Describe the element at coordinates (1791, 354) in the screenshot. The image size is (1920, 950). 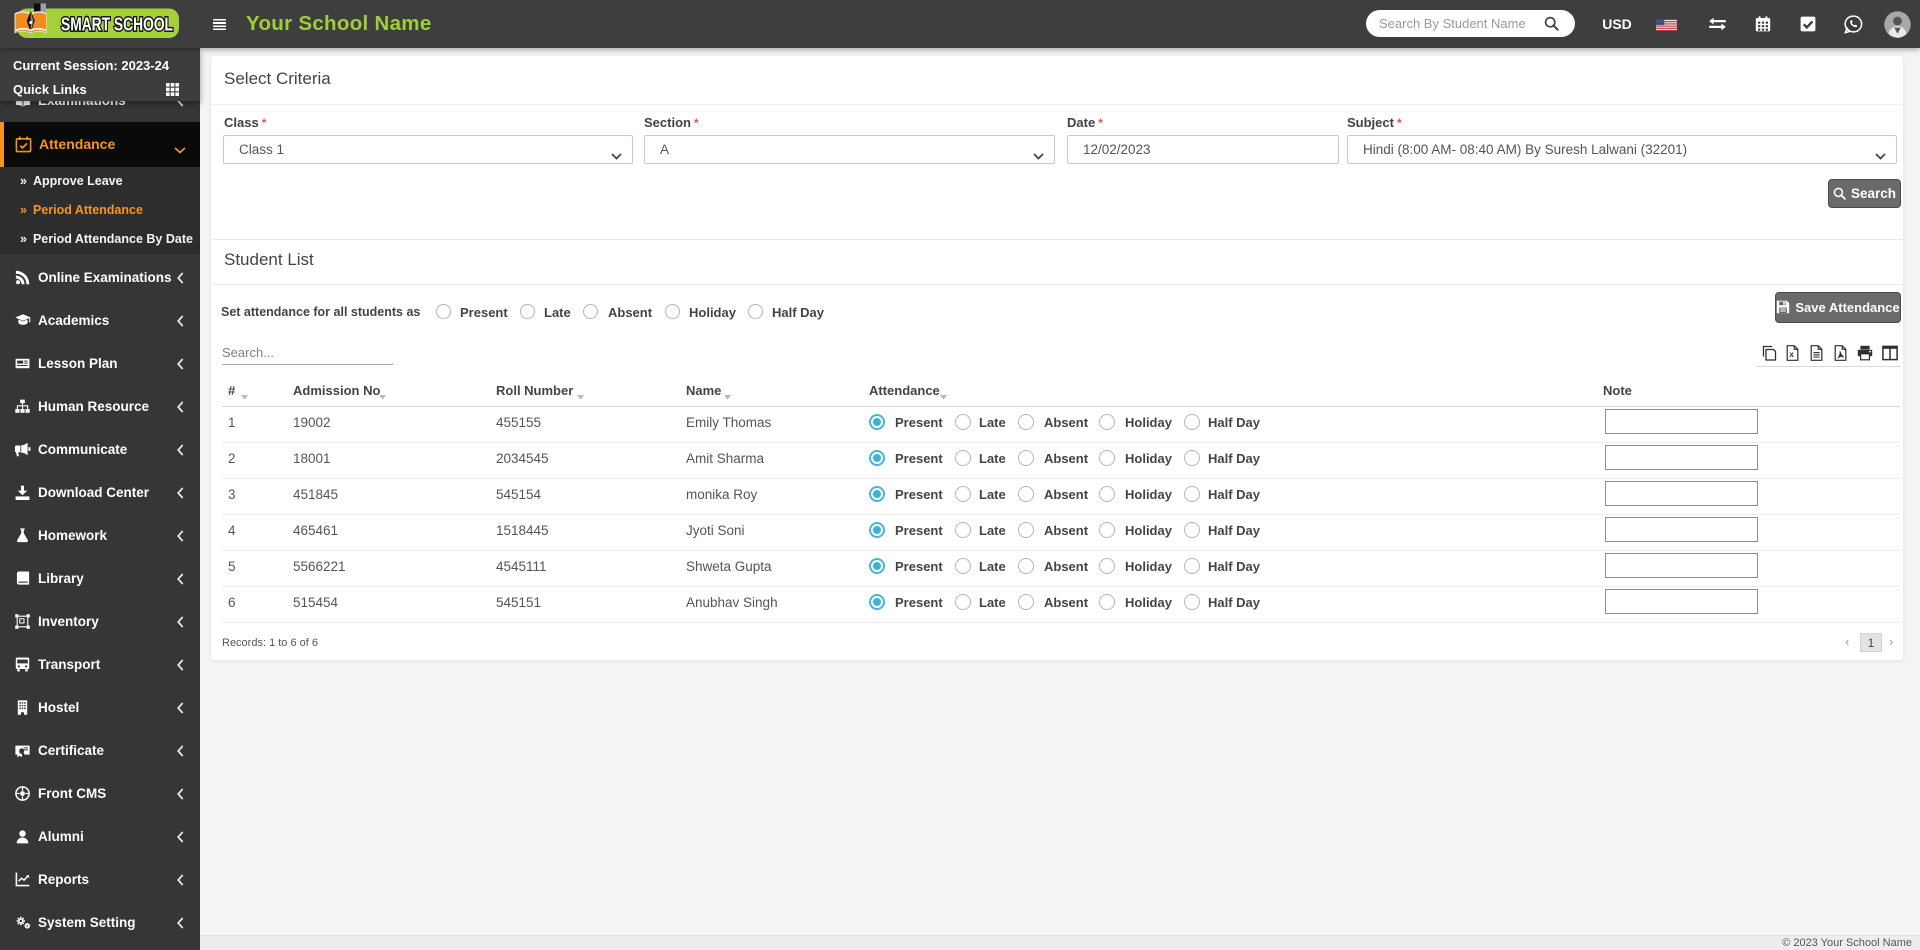
I see `svg-text: x` at that location.